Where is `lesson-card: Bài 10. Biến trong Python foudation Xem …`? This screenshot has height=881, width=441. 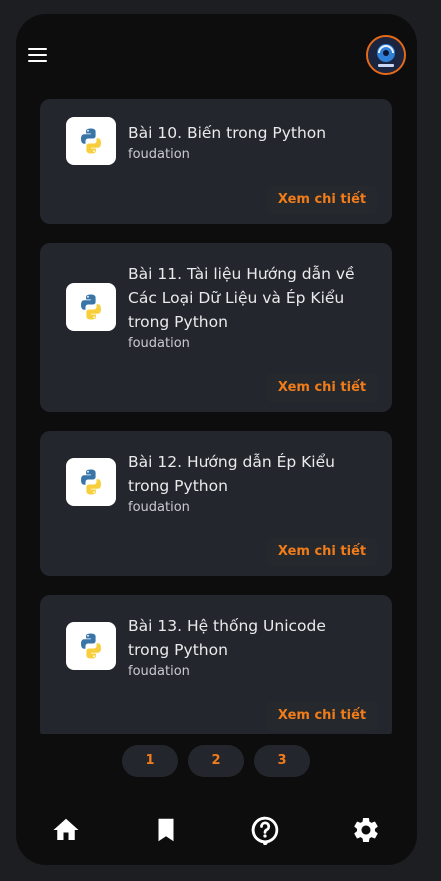
lesson-card: Bài 10. Biến trong Python foudation Xem … is located at coordinates (216, 161).